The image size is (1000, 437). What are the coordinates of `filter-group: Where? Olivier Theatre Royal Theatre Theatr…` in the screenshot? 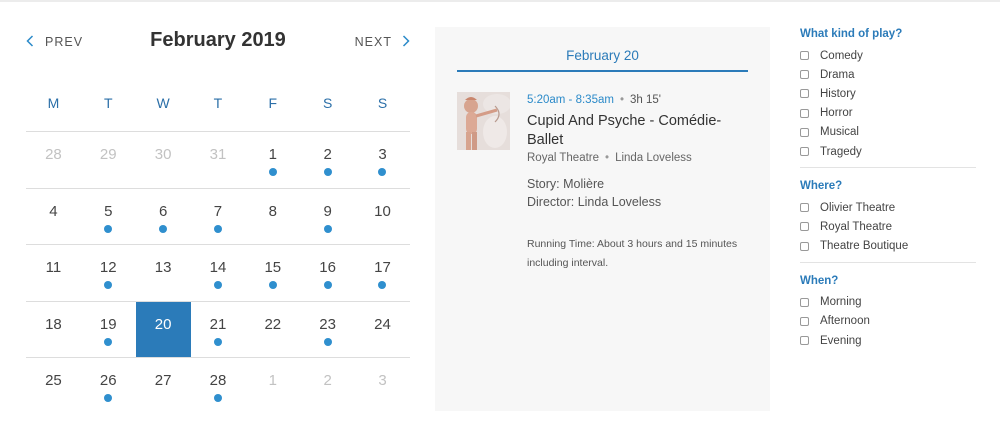 It's located at (888, 214).